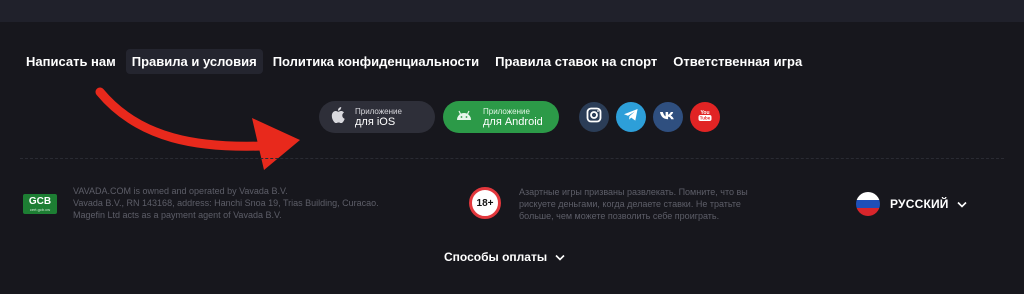 The height and width of the screenshot is (294, 1024). What do you see at coordinates (194, 61) in the screenshot?
I see `nav-link-terms: Правила и условия` at bounding box center [194, 61].